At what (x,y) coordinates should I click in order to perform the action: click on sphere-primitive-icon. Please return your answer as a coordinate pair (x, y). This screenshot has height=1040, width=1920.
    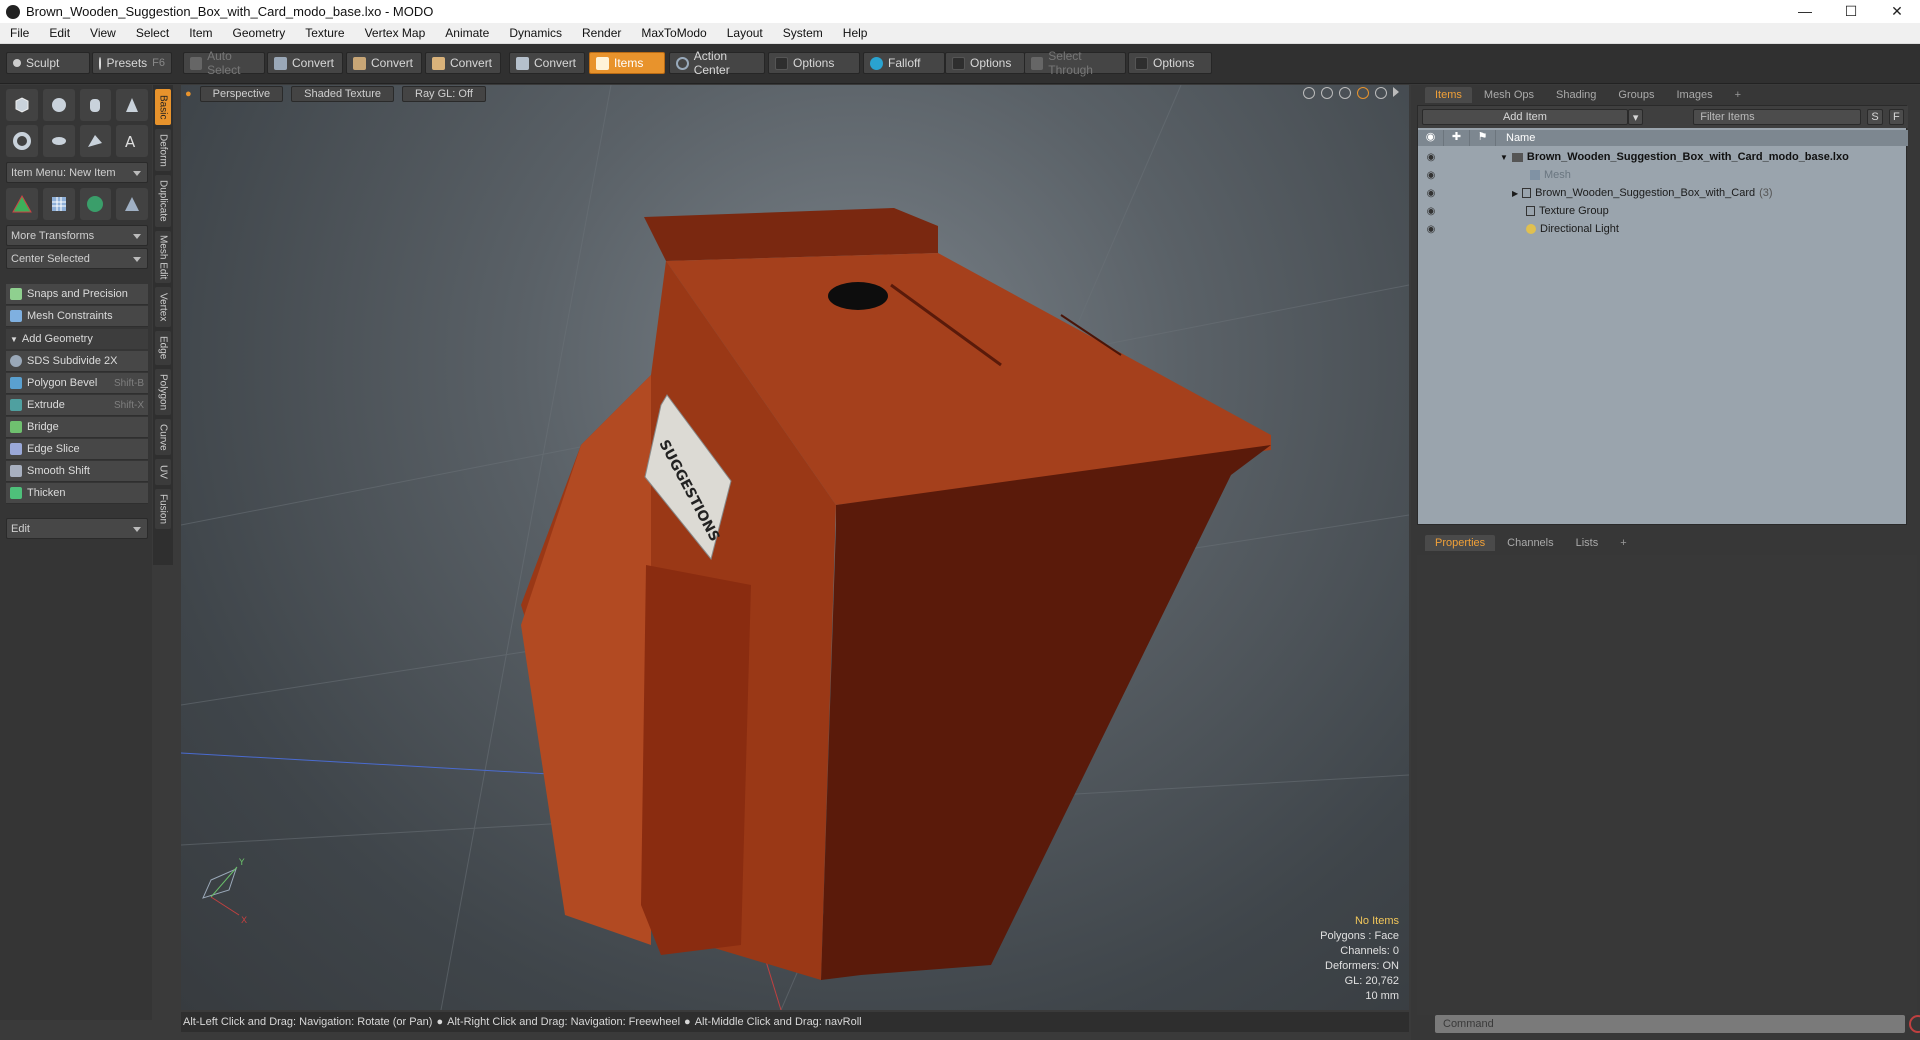
    Looking at the image, I should click on (58, 105).